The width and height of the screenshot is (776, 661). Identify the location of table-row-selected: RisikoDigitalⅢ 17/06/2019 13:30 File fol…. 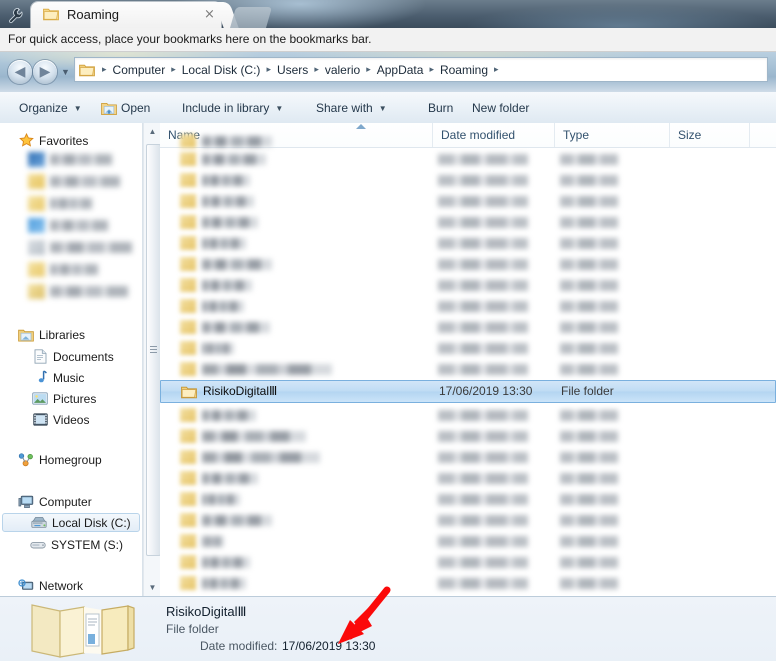
(468, 391).